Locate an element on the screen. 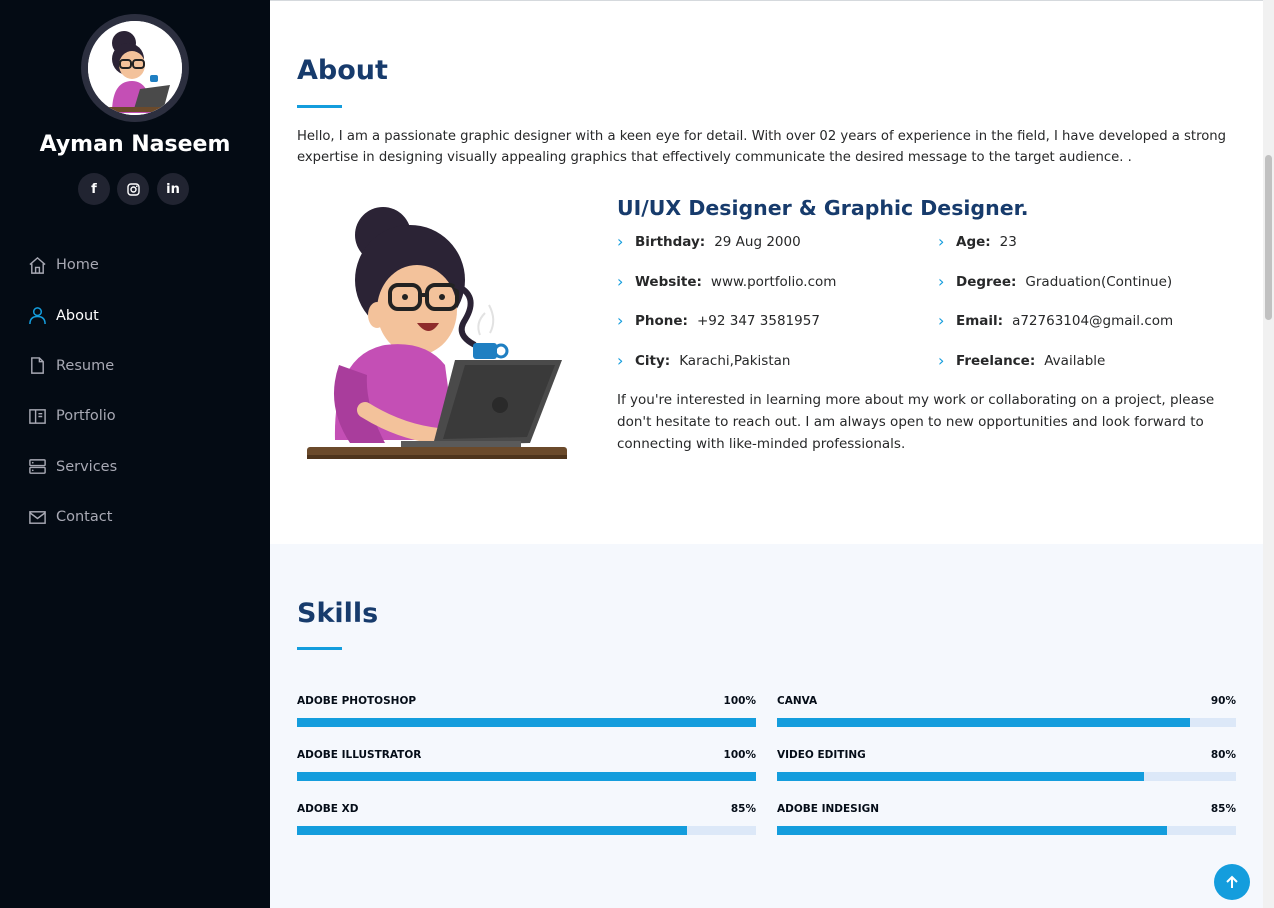  skill-item: ADOBE ILLUSTRATOR 100% is located at coordinates (526, 765).